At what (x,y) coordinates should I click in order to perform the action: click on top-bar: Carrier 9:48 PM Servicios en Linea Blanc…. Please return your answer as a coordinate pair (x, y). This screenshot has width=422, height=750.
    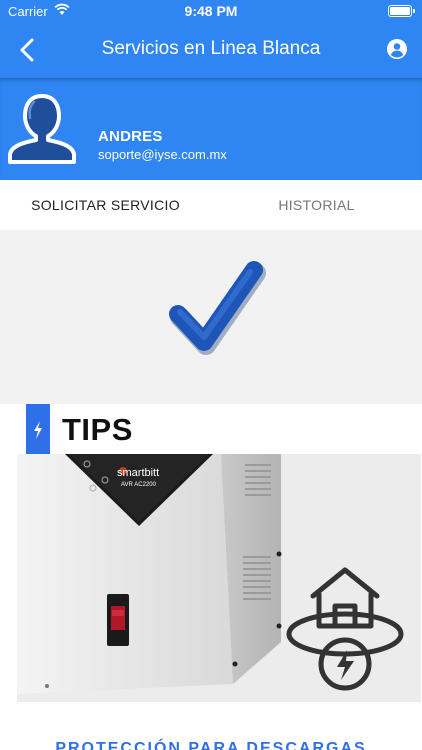
    Looking at the image, I should click on (211, 39).